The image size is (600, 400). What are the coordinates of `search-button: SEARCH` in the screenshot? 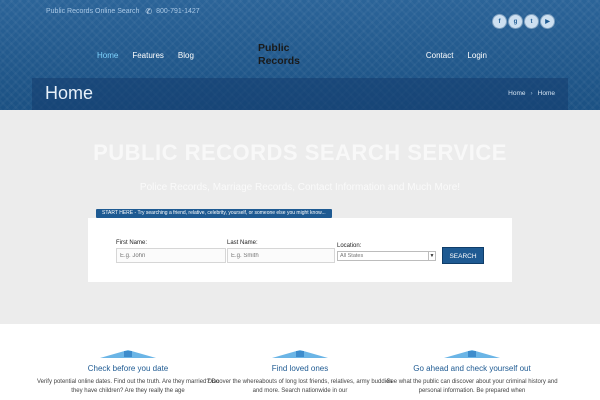 It's located at (463, 255).